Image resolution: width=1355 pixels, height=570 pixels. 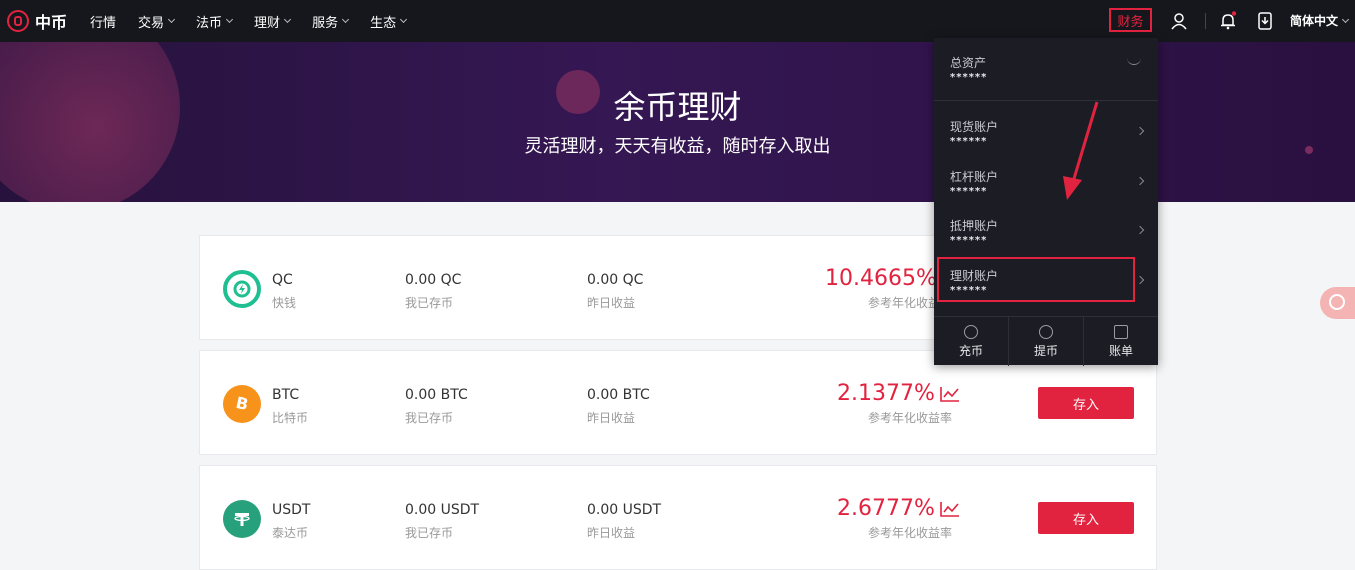 I want to click on finance-actions: 充币 提币 账单, so click(x=1046, y=341).